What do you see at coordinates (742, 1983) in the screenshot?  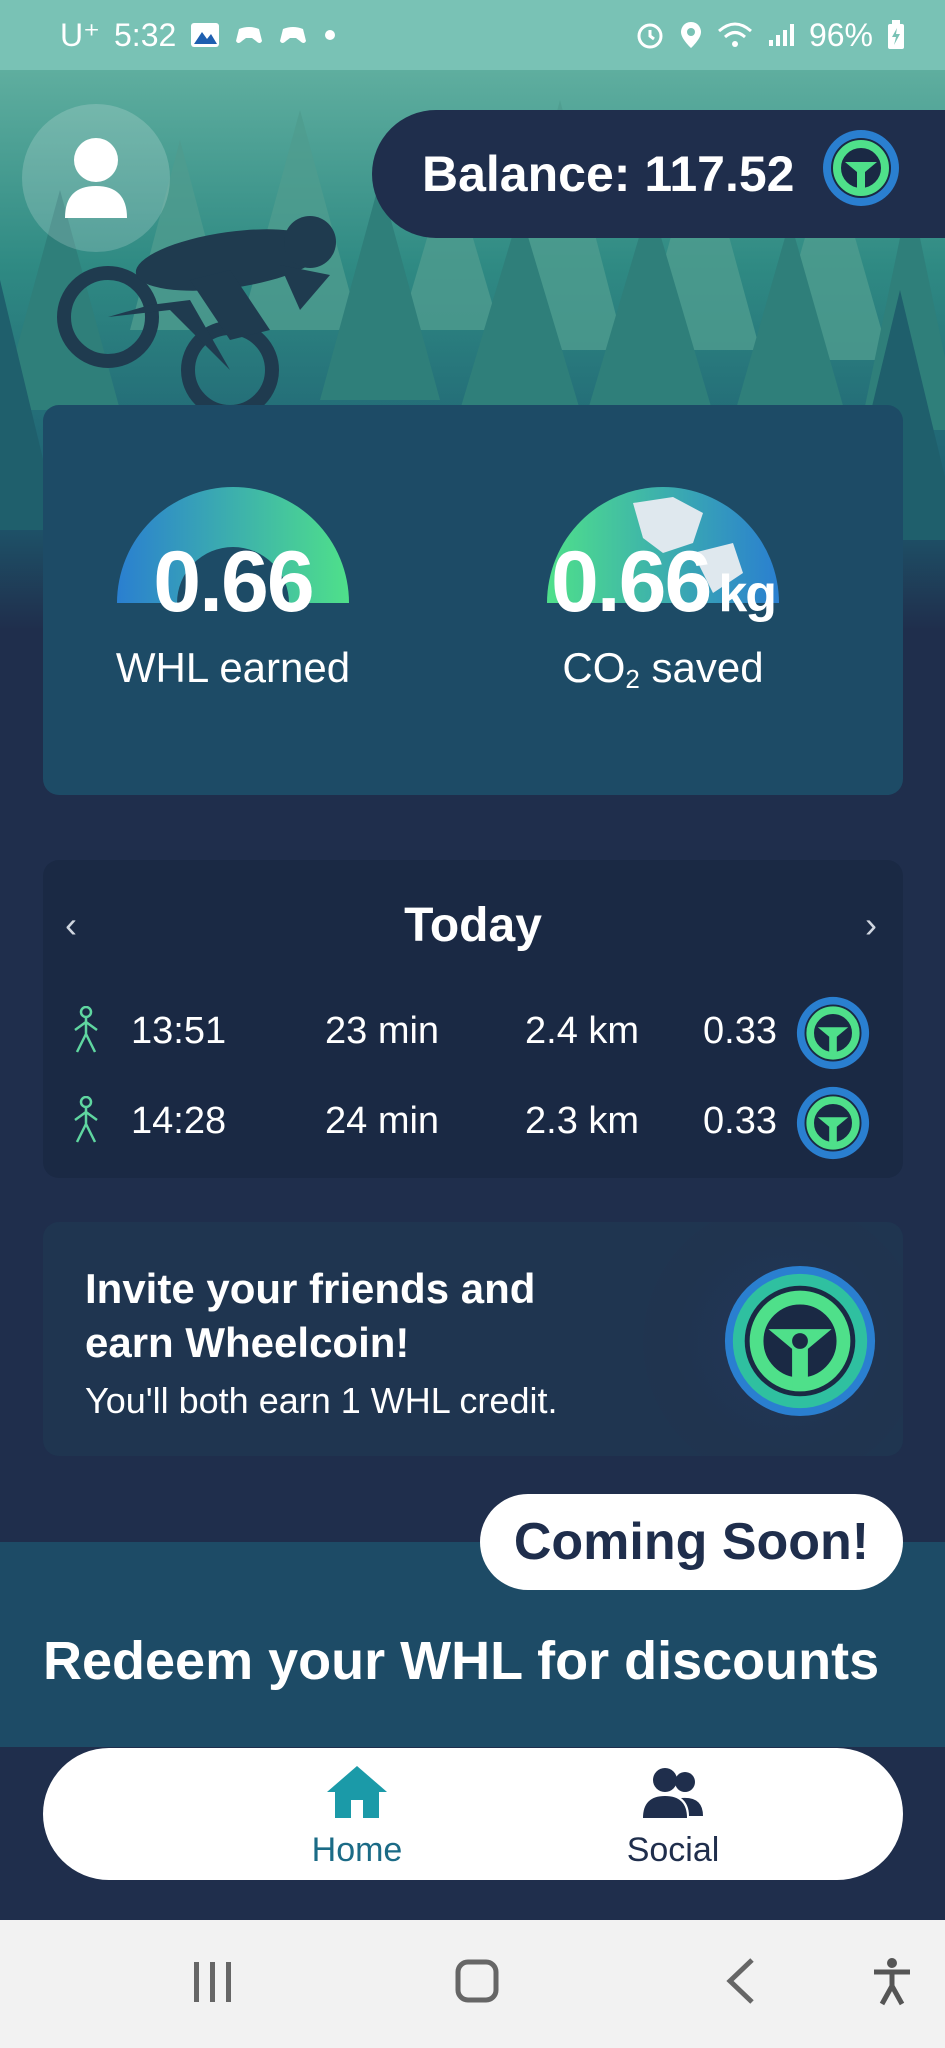 I see `back-icon` at bounding box center [742, 1983].